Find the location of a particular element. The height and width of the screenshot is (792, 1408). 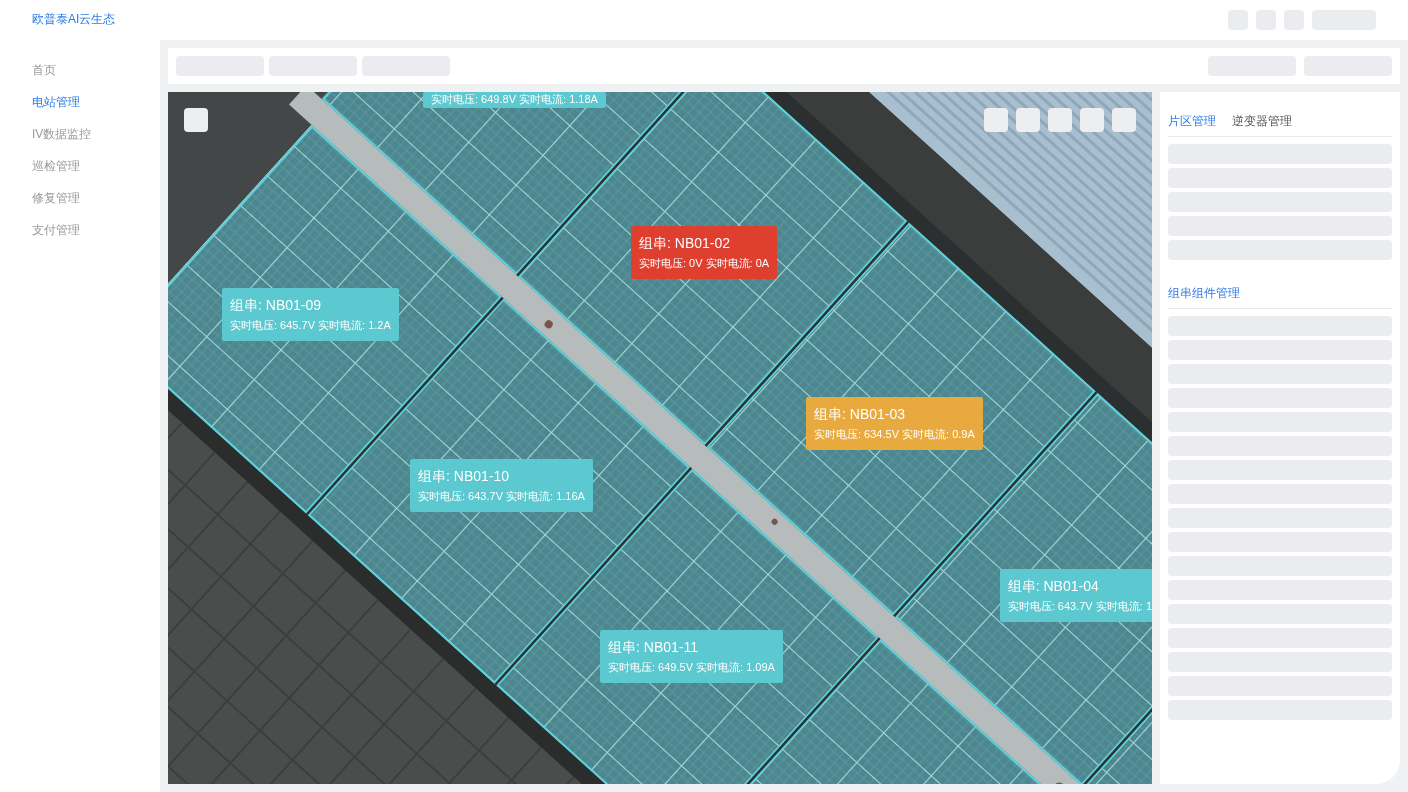

string-reading: 实时电压: 643.7V 实时电流: 1 is located at coordinates (1079, 606).